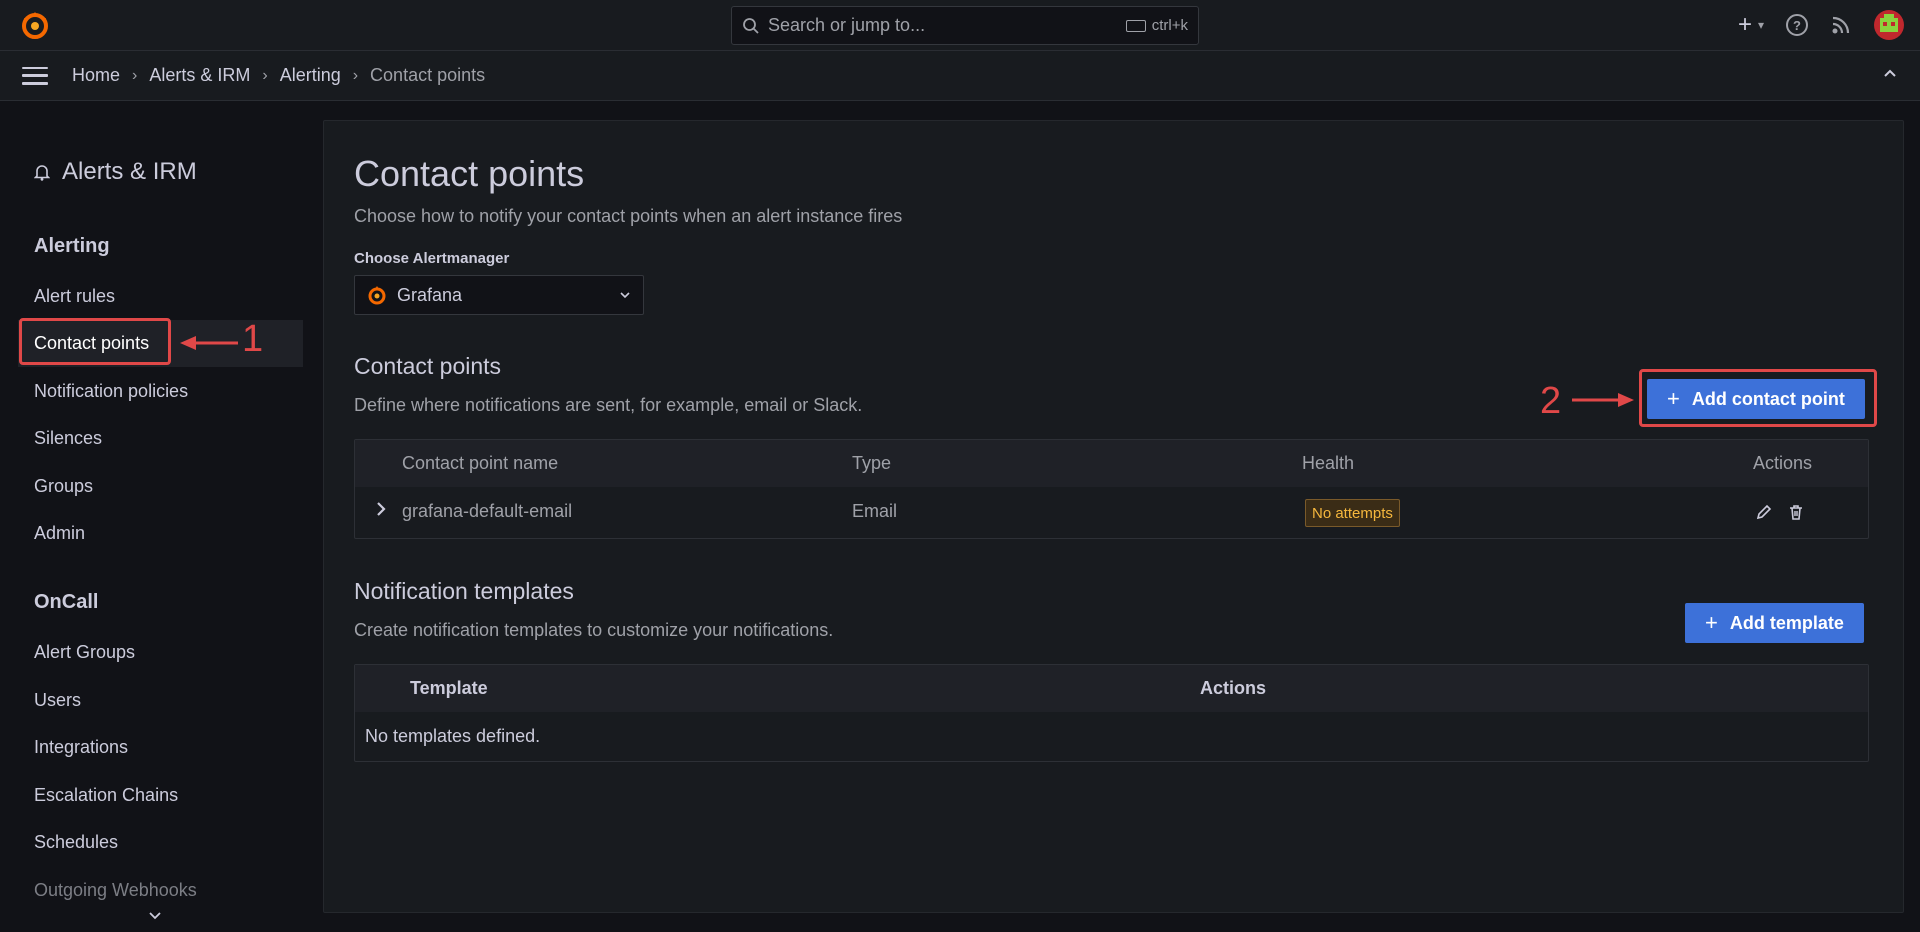 This screenshot has width=1920, height=932. Describe the element at coordinates (1760, 25) in the screenshot. I see `chevron-down-icon: ▾` at that location.